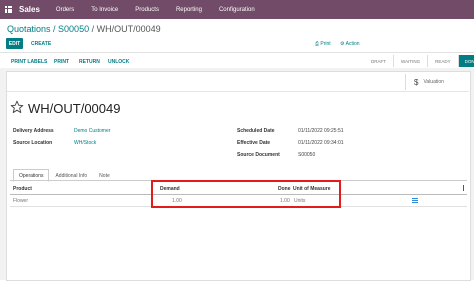  Describe the element at coordinates (415, 200) in the screenshot. I see `detailed-operations-icon` at that location.